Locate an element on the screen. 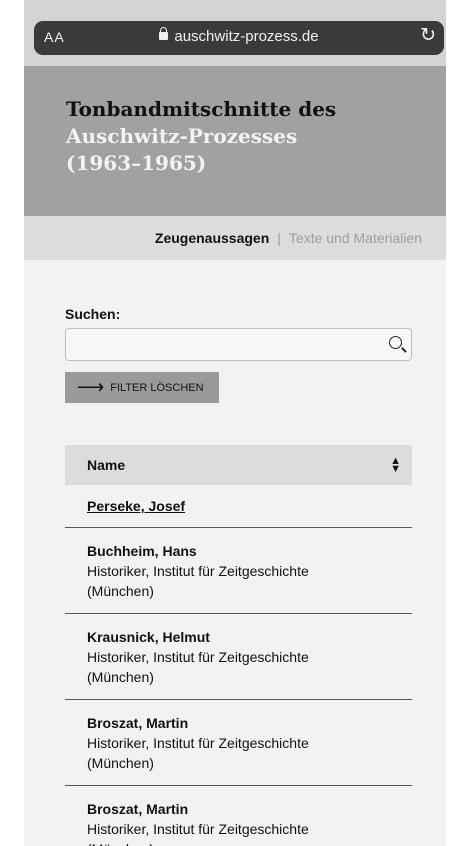 The image size is (456, 846). witness-name: Krausnick, Helmut is located at coordinates (249, 637).